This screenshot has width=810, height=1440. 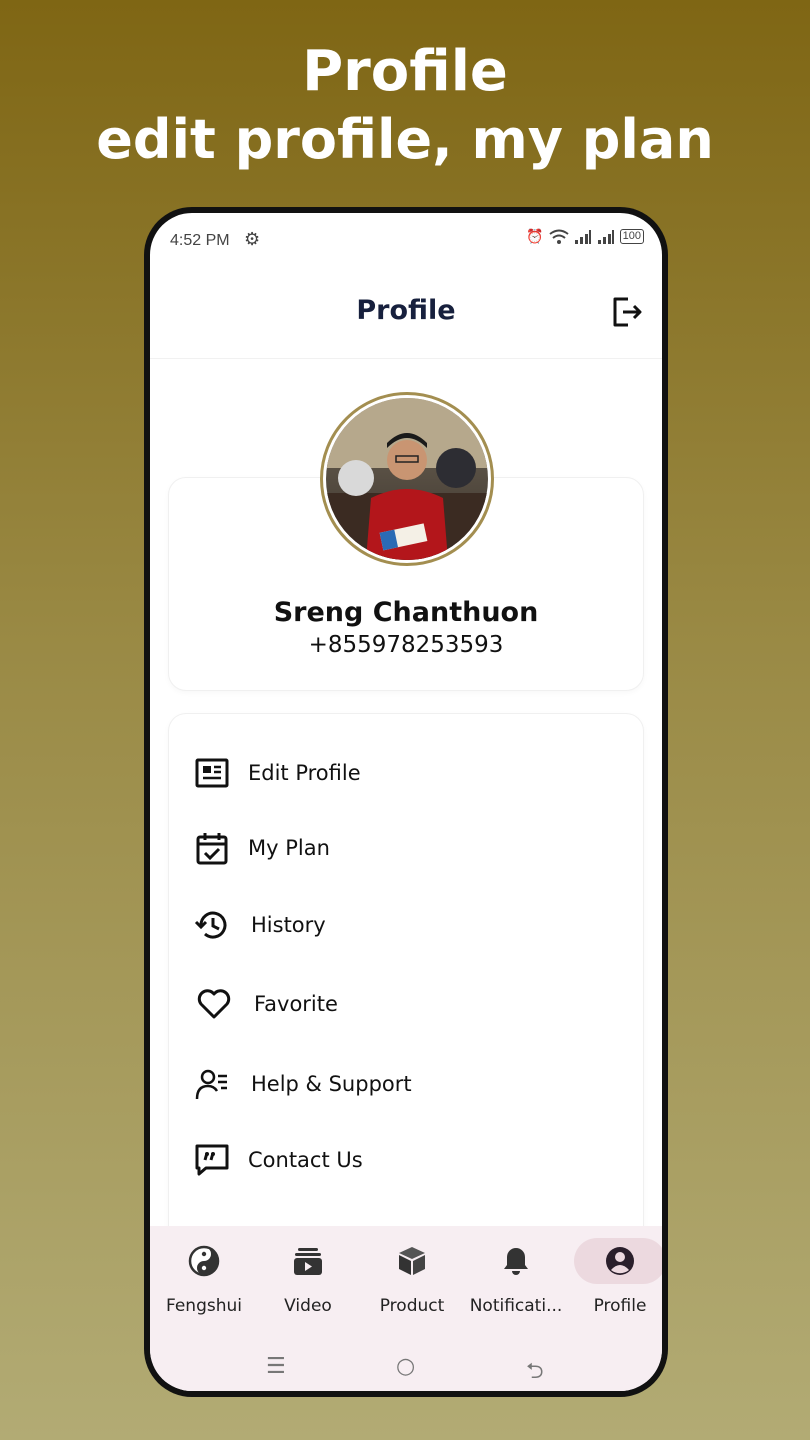 I want to click on calendar-check-icon, so click(x=212, y=849).